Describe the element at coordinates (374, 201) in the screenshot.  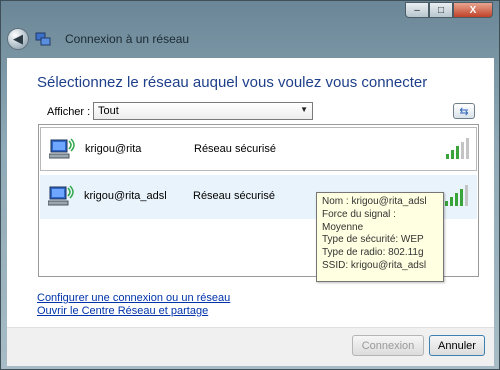
I see `tooltip-name: Nom : krigou@rita_adsl` at that location.